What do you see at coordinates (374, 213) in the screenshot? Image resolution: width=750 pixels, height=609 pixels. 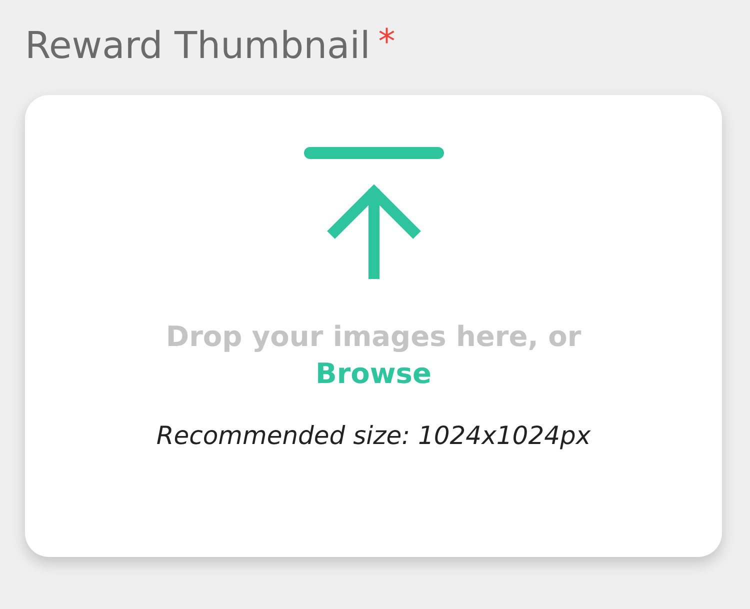 I see `upload-icon` at bounding box center [374, 213].